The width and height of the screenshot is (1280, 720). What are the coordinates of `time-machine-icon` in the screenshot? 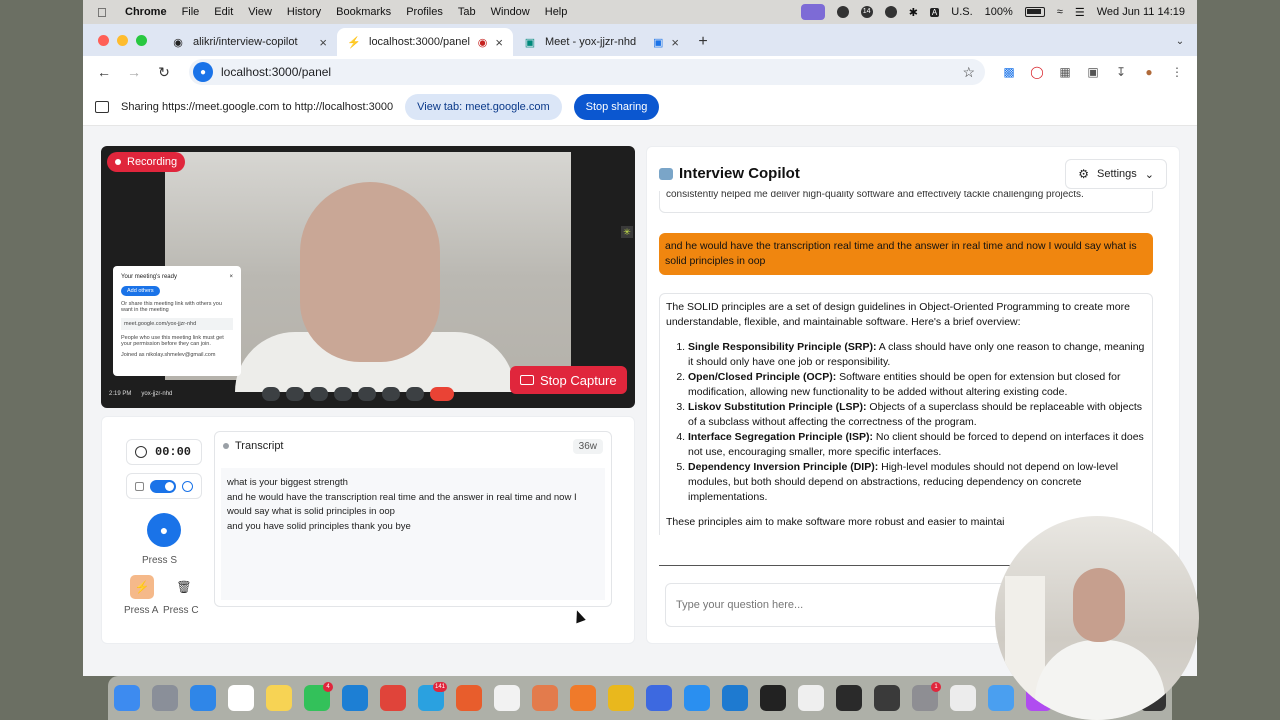 It's located at (890, 12).